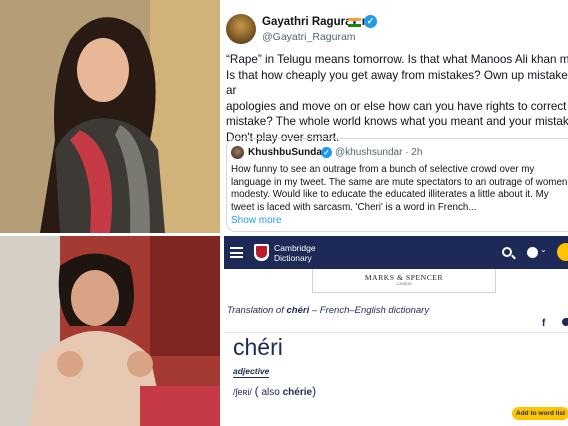  Describe the element at coordinates (540, 413) in the screenshot. I see `add-to-word-list-button: Add to word list` at that location.